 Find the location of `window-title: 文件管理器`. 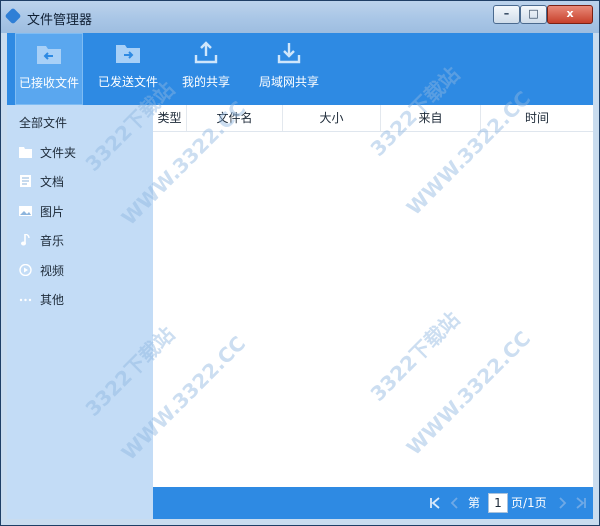

window-title: 文件管理器 is located at coordinates (60, 20).